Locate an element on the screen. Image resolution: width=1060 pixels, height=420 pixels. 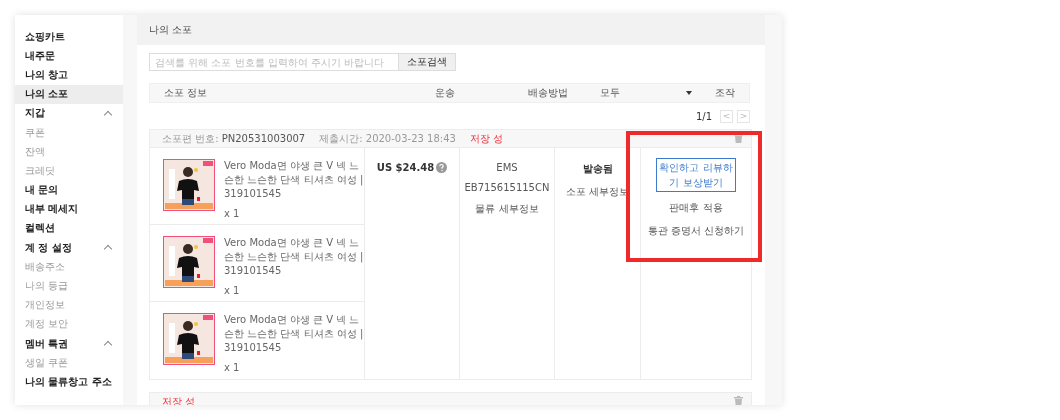
sidebar-item: 나의 창고 is located at coordinates (69, 75).